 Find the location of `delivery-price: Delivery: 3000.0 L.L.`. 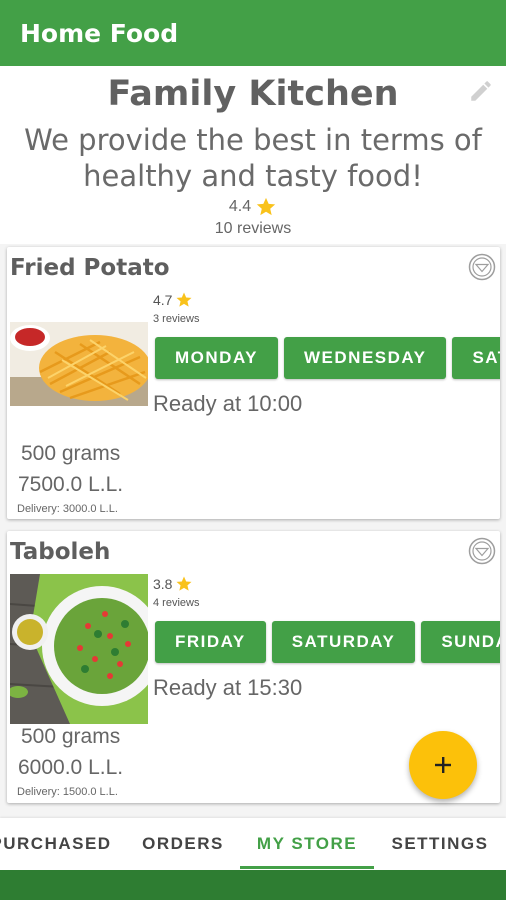

delivery-price: Delivery: 3000.0 L.L. is located at coordinates (67, 509).